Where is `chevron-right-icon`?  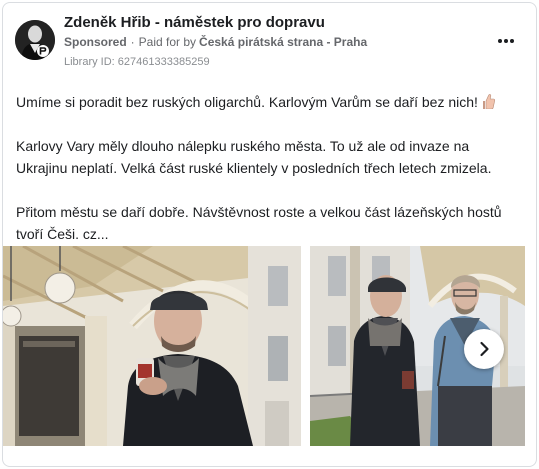
chevron-right-icon is located at coordinates (484, 349).